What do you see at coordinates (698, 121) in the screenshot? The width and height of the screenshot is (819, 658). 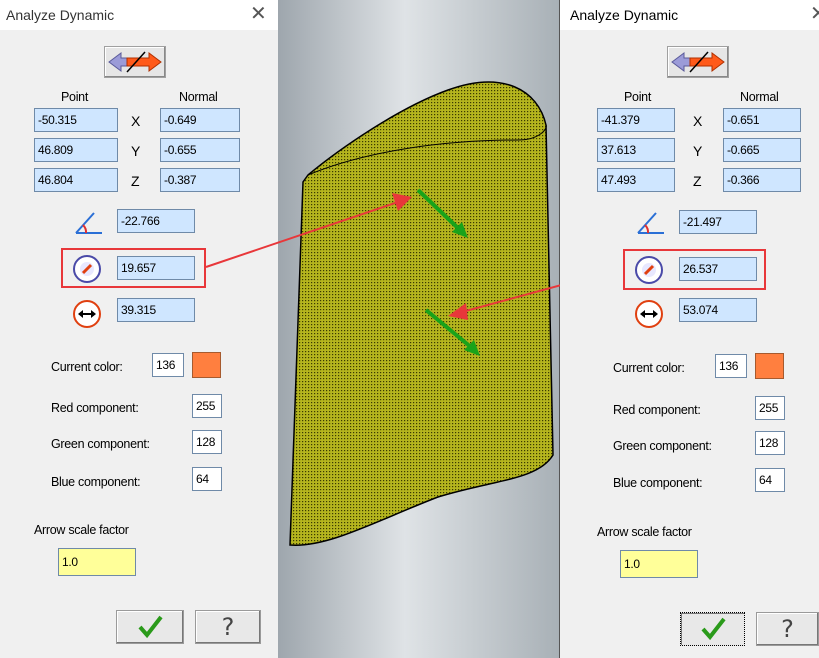 I see `x-axis-label: X` at bounding box center [698, 121].